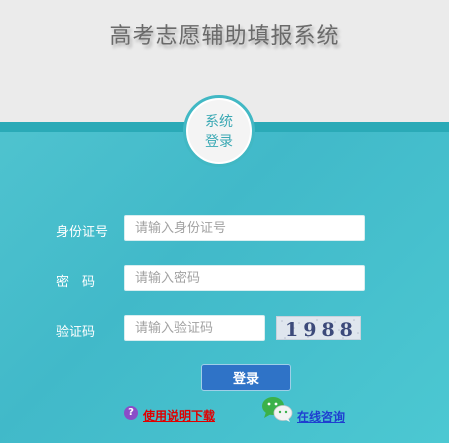 The image size is (449, 443). I want to click on id-label: 身份证号, so click(82, 232).